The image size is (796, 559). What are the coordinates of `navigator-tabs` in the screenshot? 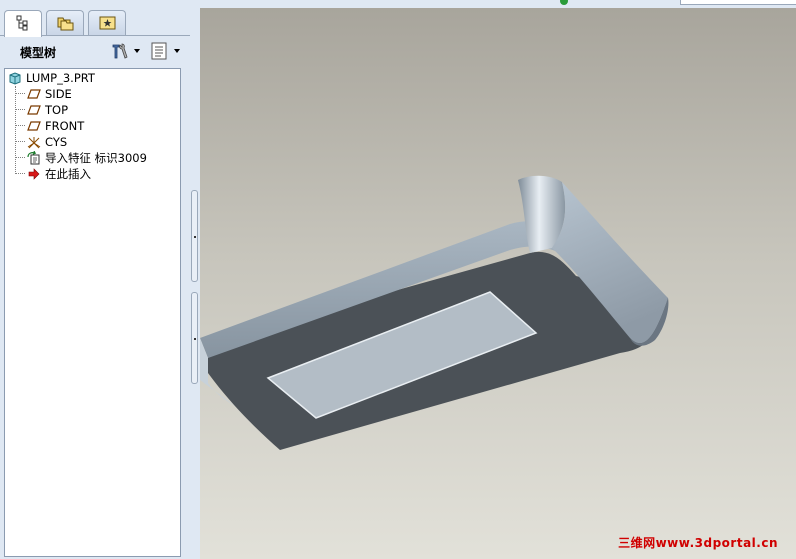 It's located at (95, 18).